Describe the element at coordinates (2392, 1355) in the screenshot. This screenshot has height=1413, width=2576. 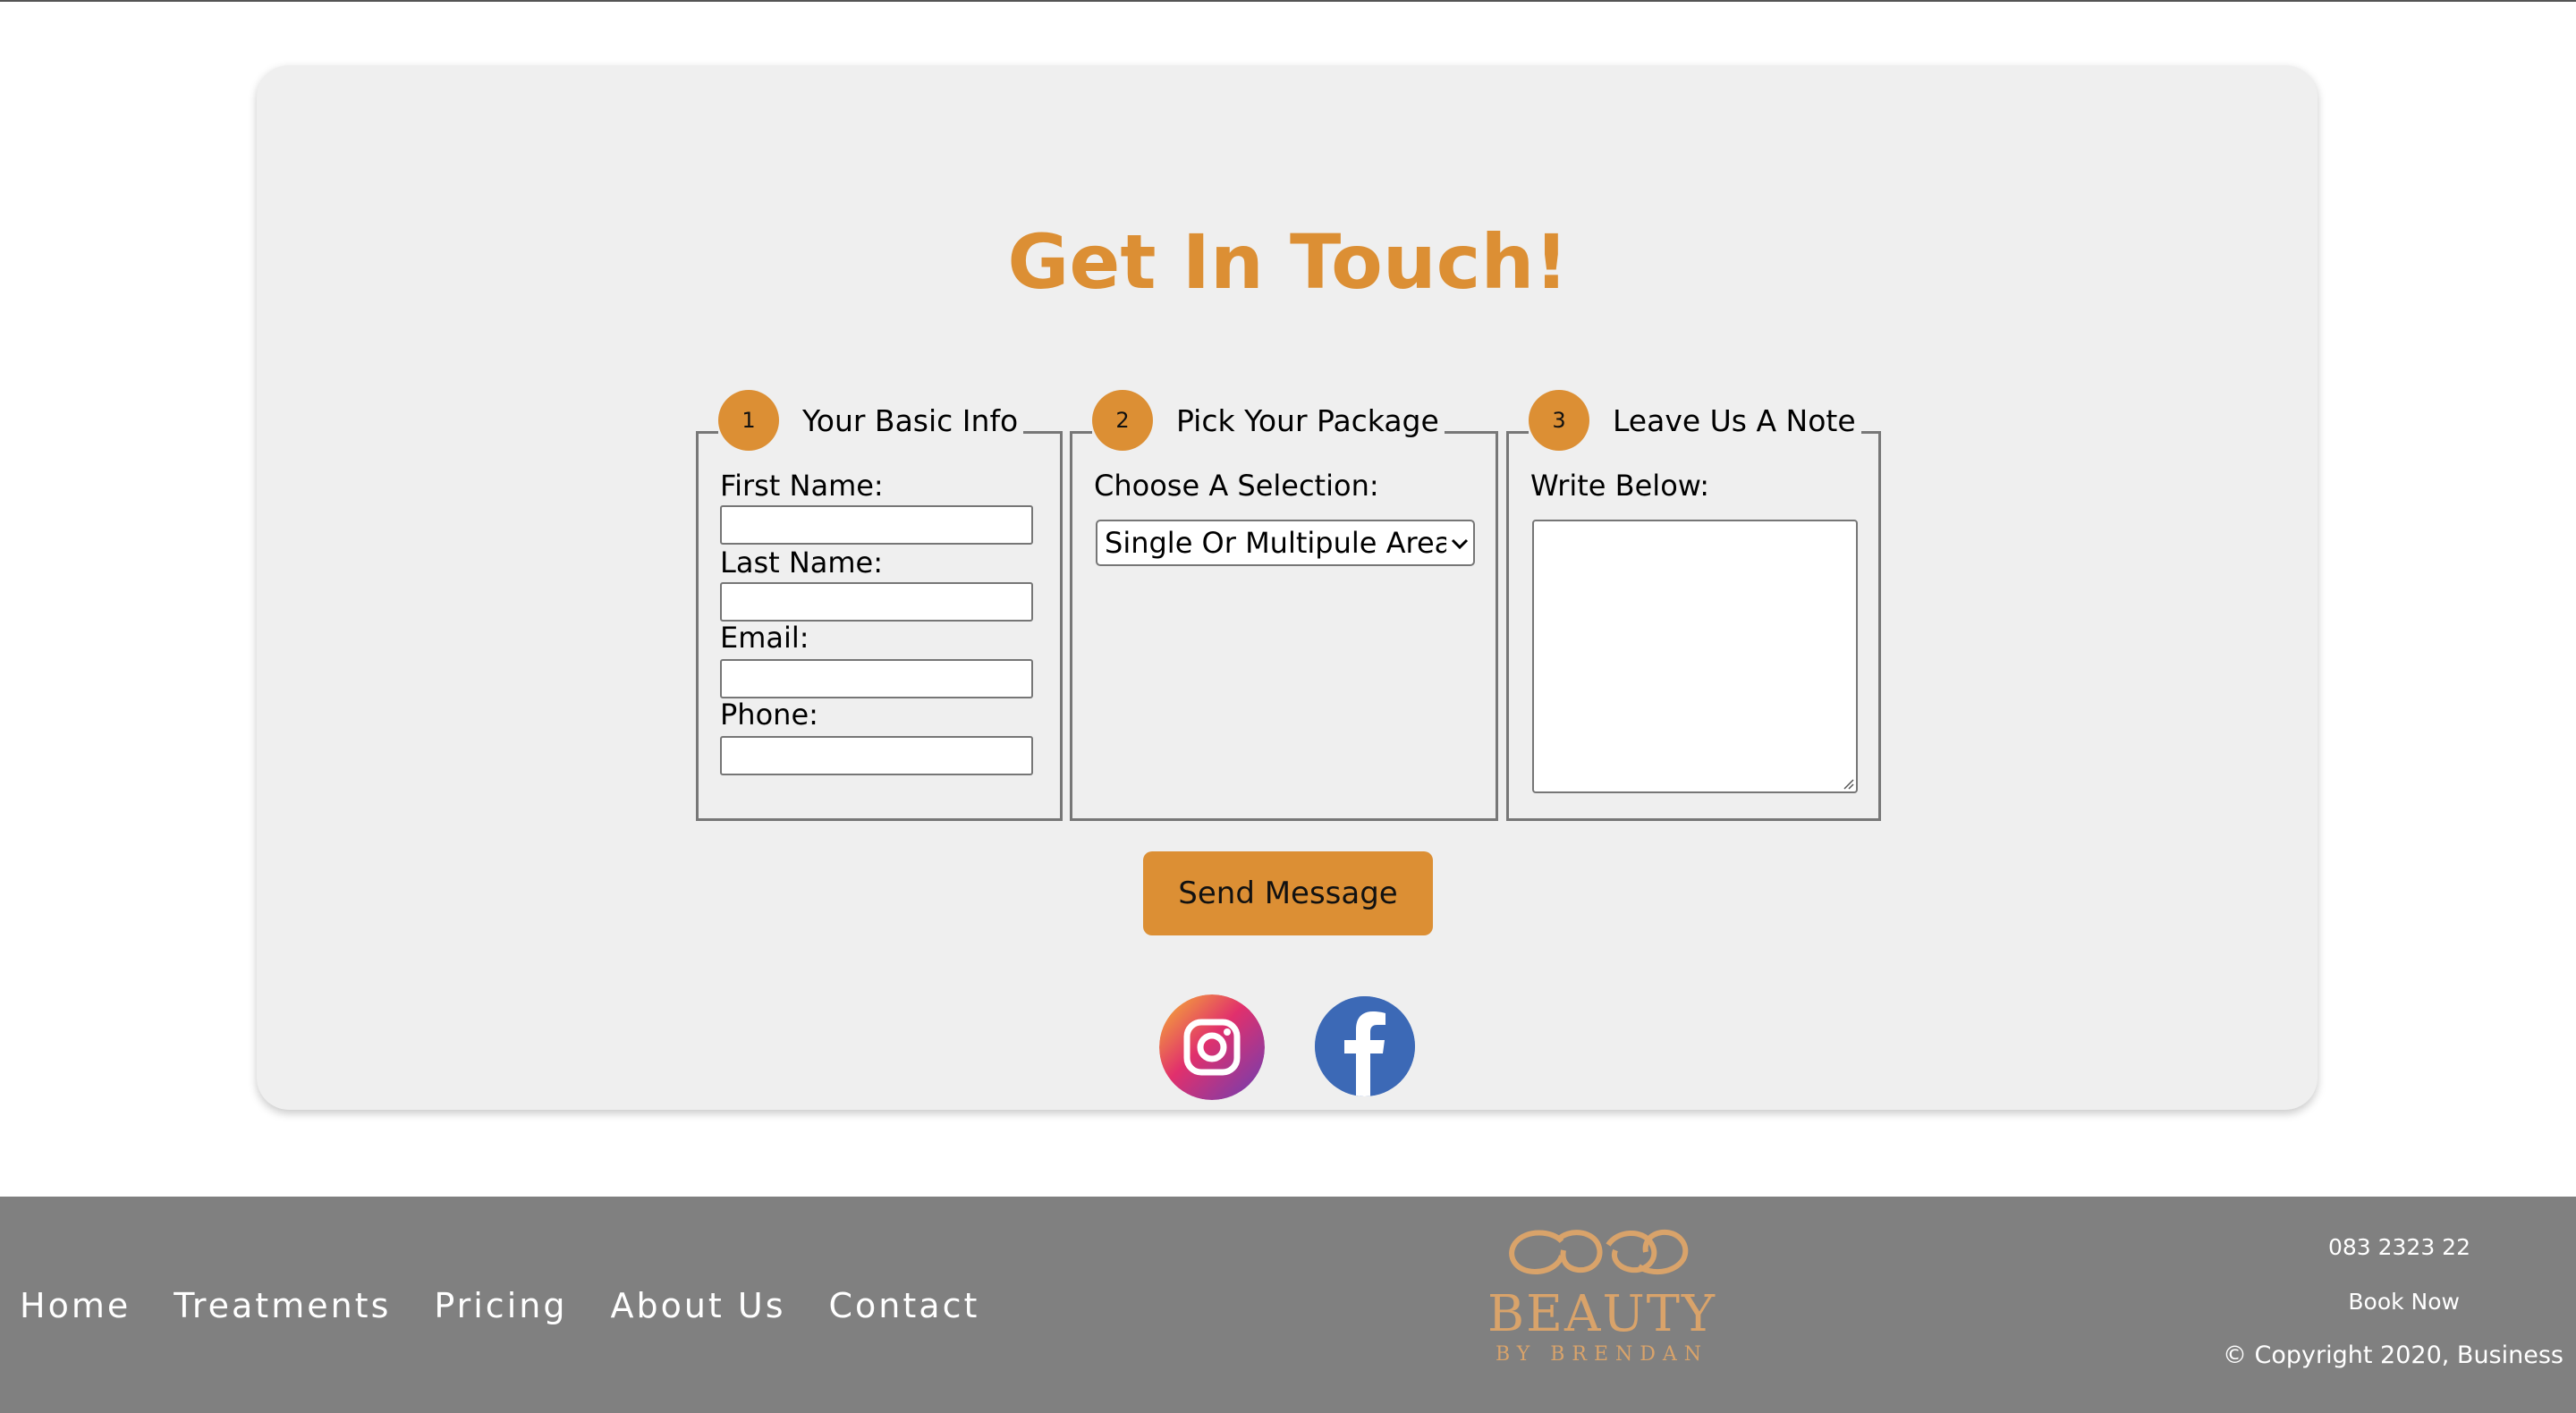
I see `copyright-text: © Copyright 2020, Business` at that location.